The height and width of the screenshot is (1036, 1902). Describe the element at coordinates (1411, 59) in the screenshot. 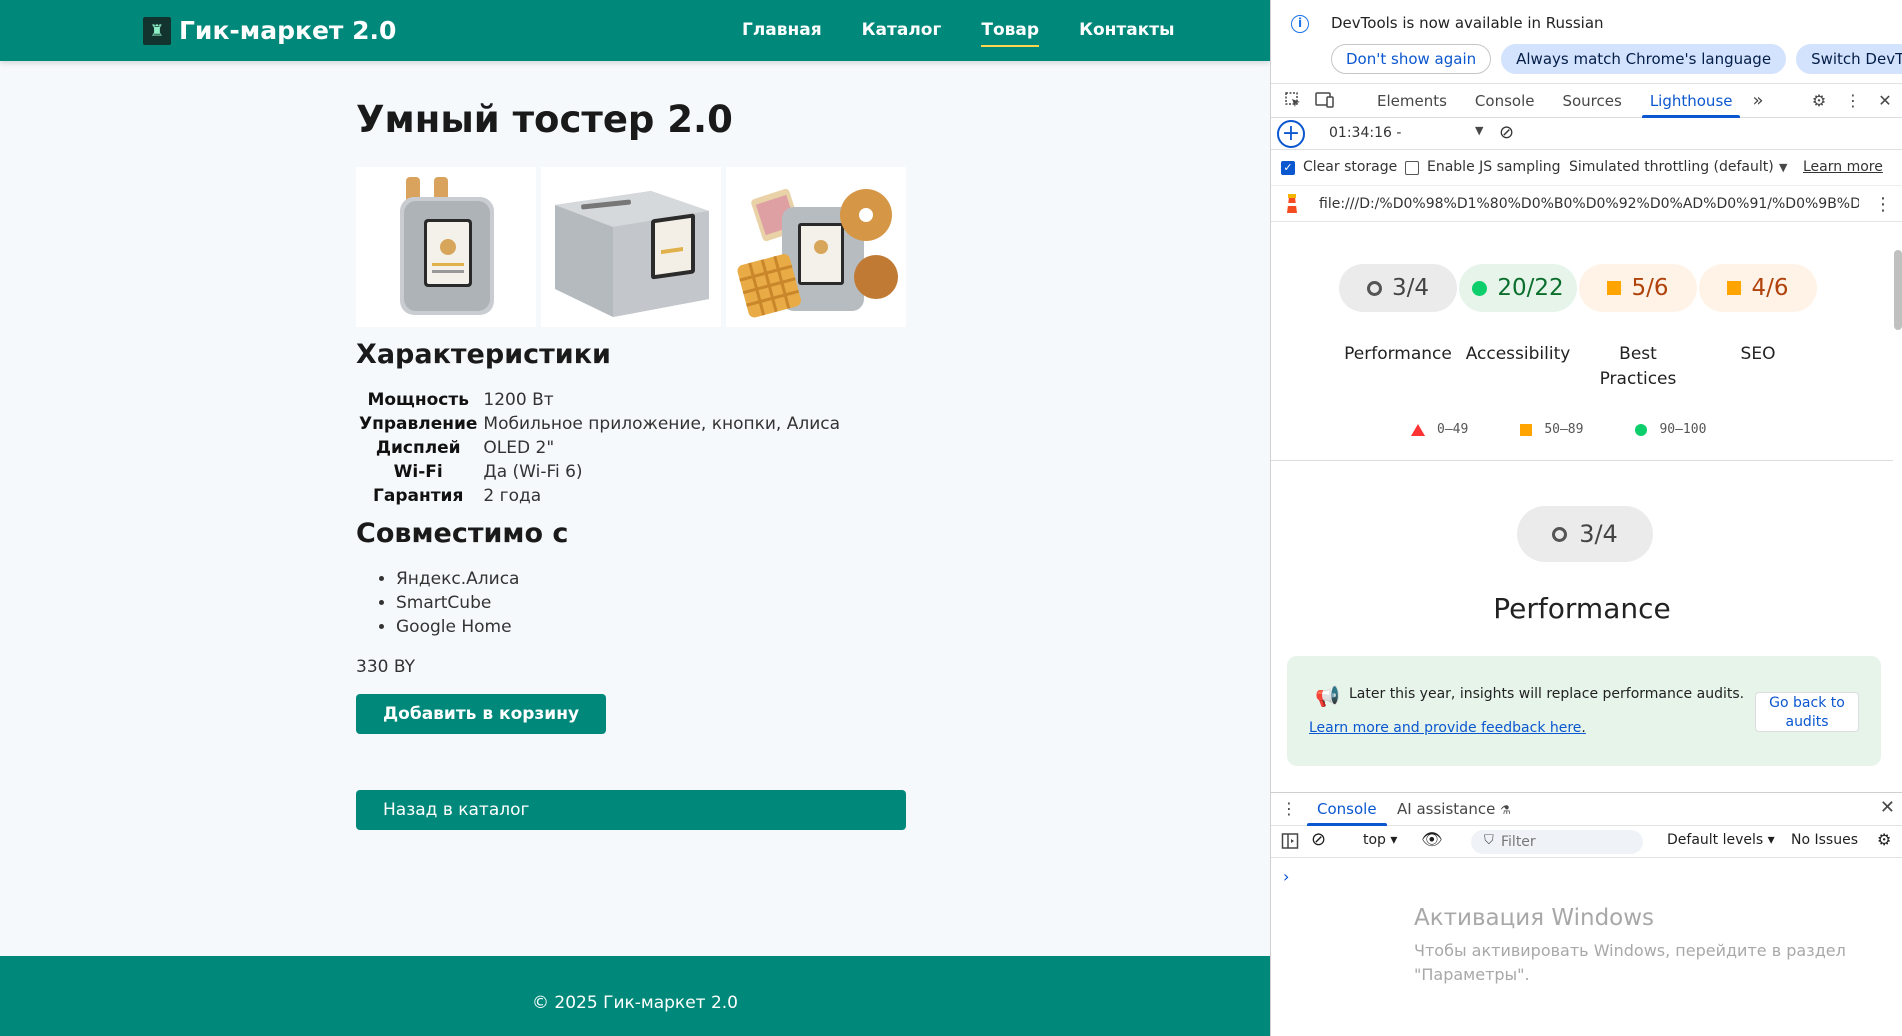

I see `dont-show-again-button: Don't show again` at that location.